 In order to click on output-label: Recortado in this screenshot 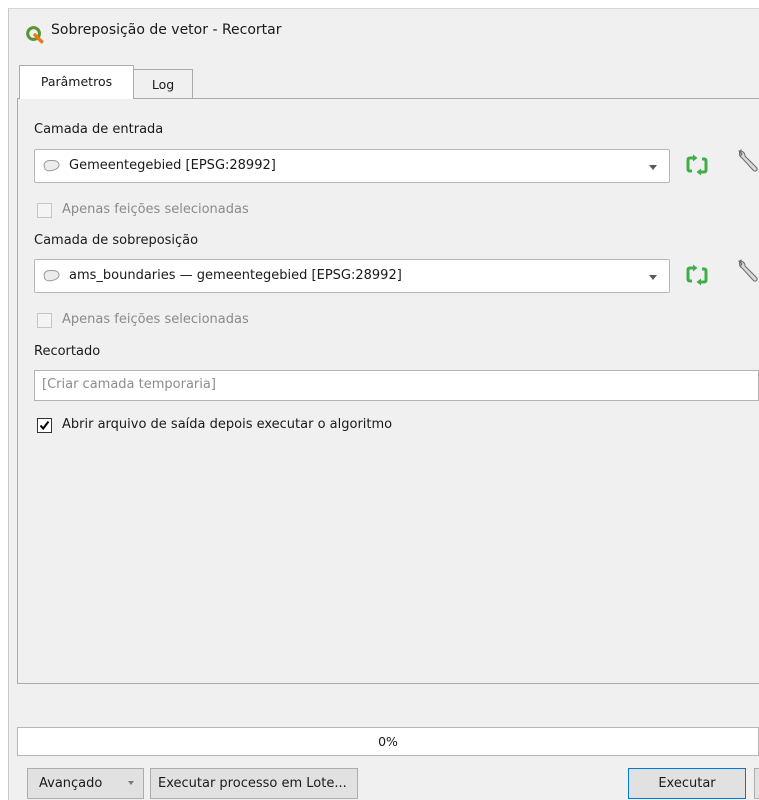, I will do `click(67, 351)`.